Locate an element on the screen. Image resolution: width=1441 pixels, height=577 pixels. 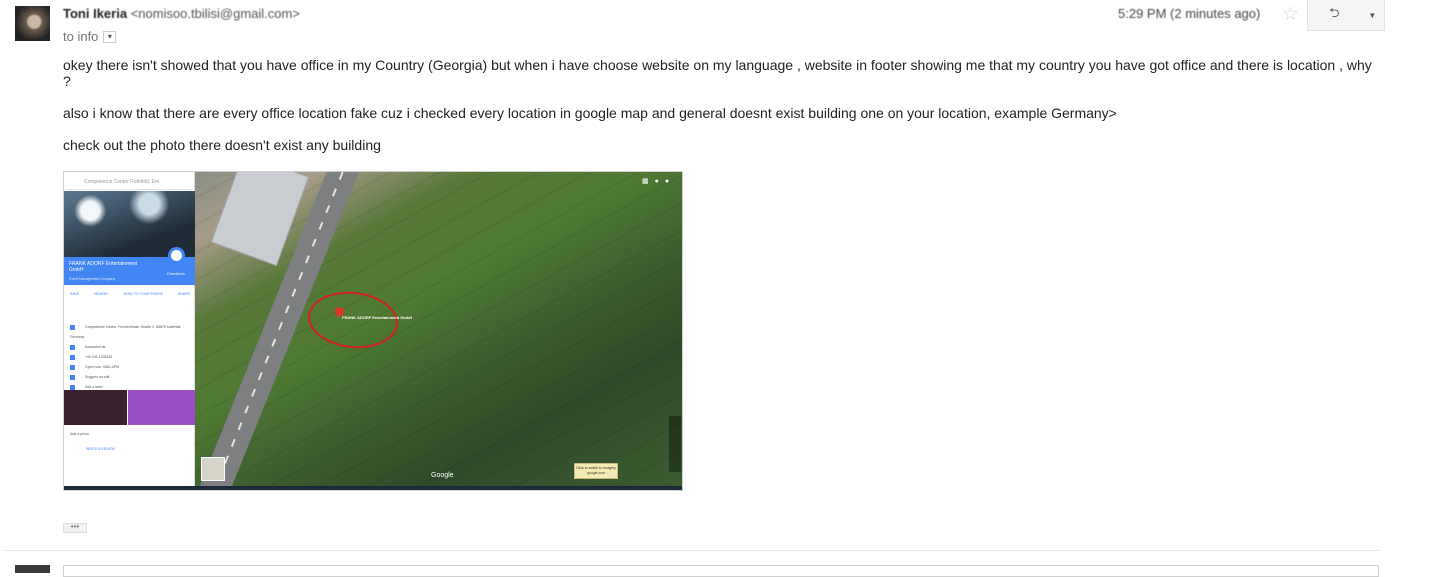
sender-line: Toni Ikeria <nomisoo.tbilisi@gmail.com> is located at coordinates (181, 13).